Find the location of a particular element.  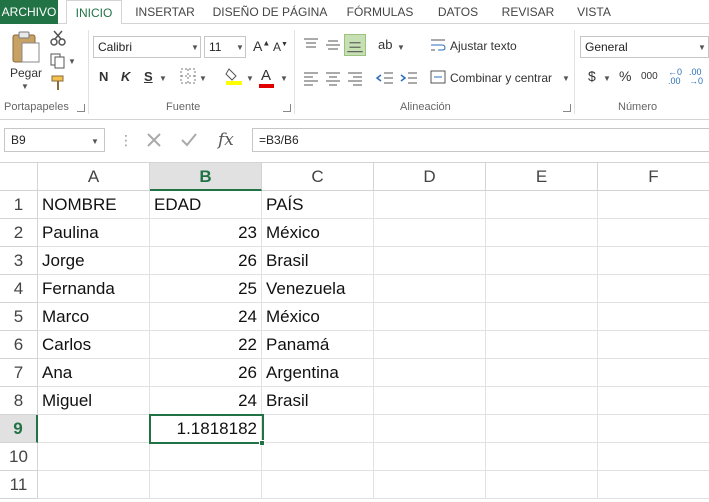

tab-datos: DATOS is located at coordinates (458, 12).